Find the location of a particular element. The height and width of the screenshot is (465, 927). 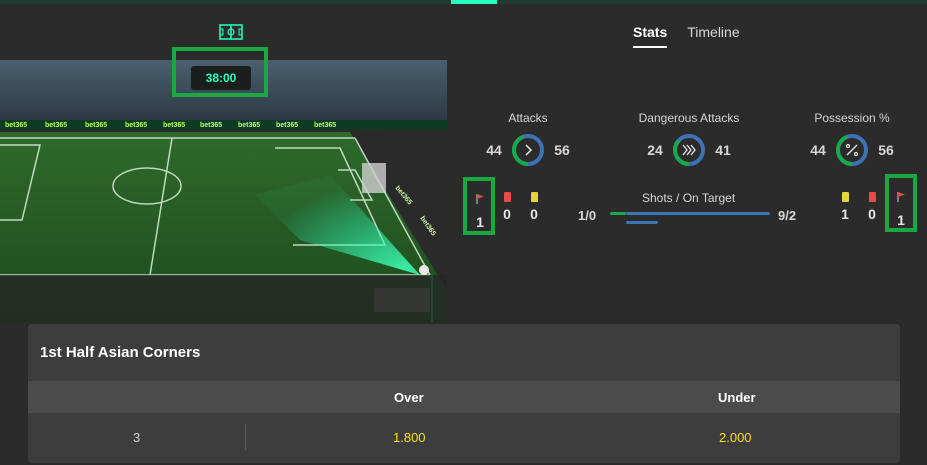

away-yellow-cards-value: 1 is located at coordinates (845, 214).